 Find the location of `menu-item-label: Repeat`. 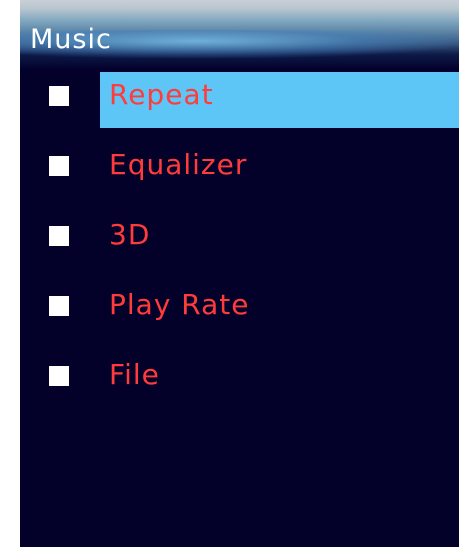

menu-item-label: Repeat is located at coordinates (161, 94).